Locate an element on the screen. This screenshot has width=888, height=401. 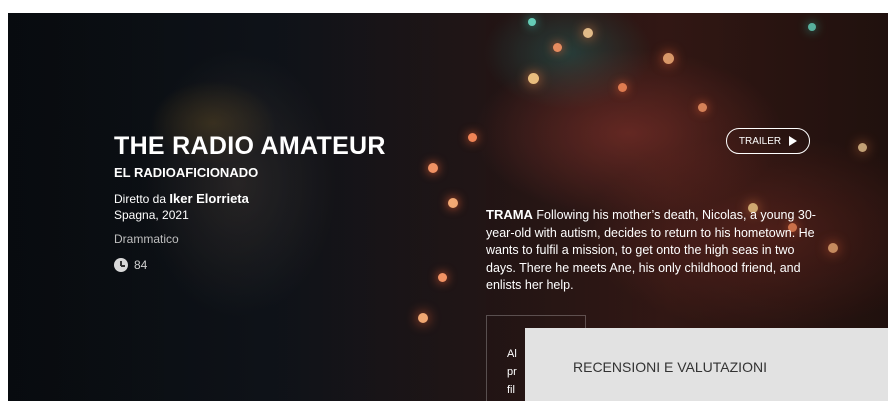
clock-icon is located at coordinates (121, 265).